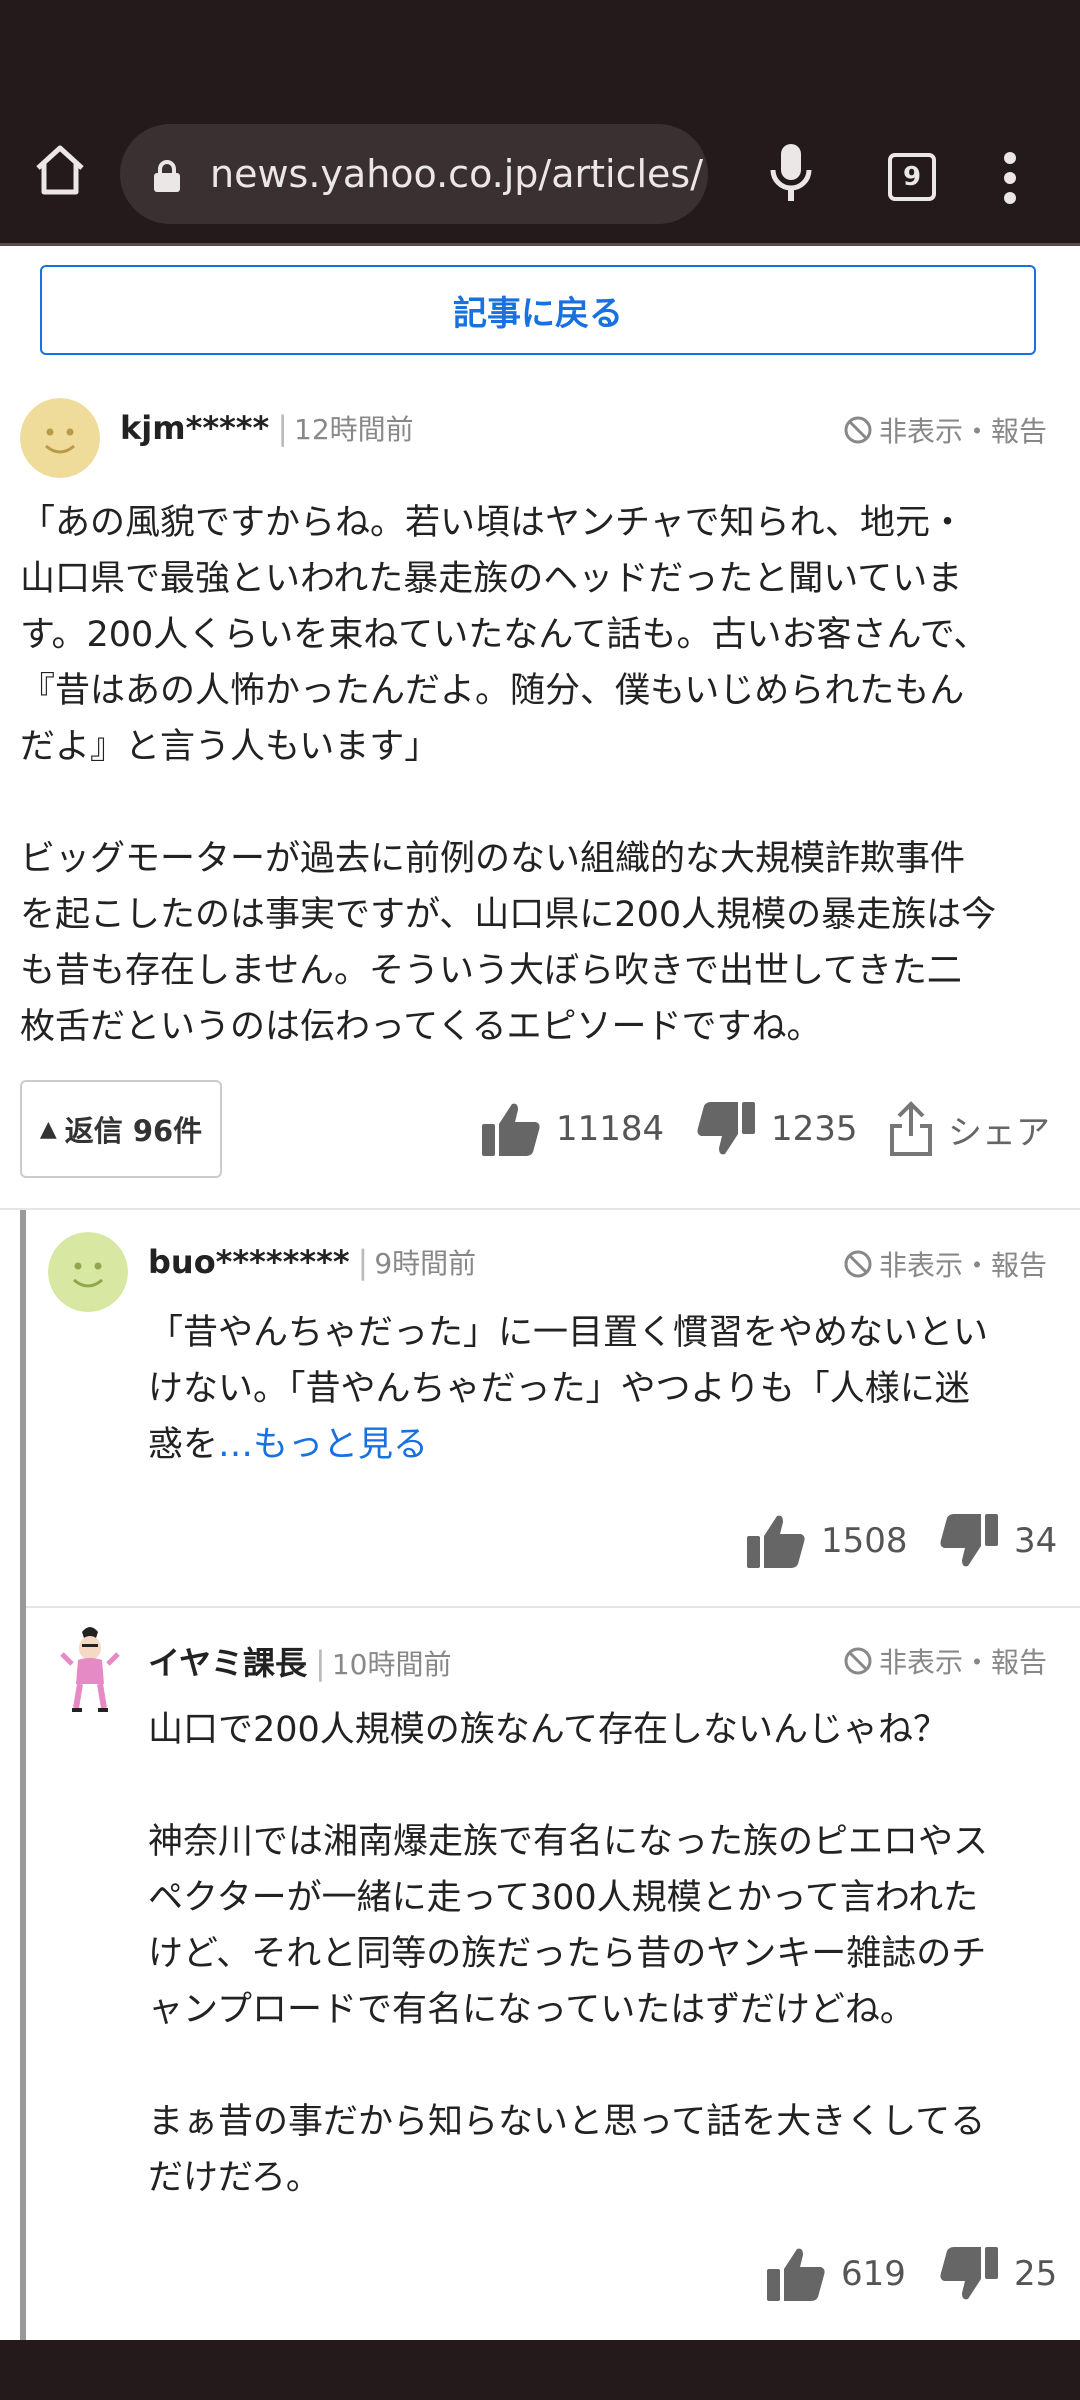 The width and height of the screenshot is (1080, 2400). What do you see at coordinates (391, 1664) in the screenshot?
I see `reply-time: 10時間前` at bounding box center [391, 1664].